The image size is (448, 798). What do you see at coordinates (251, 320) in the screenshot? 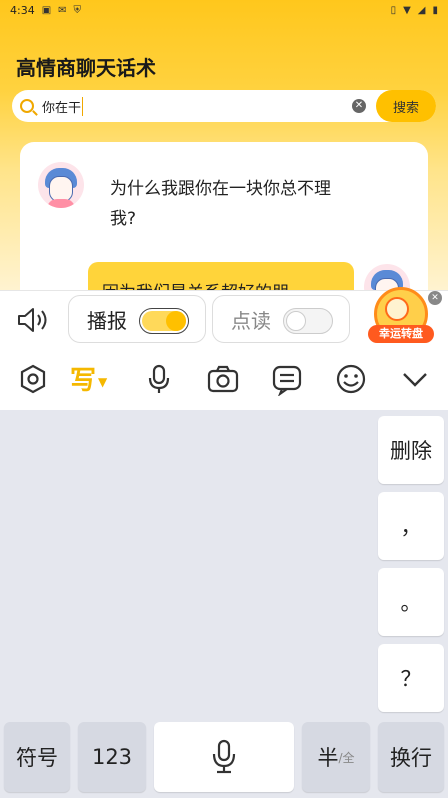
I see `read-aloud-label: 点读` at bounding box center [251, 320].